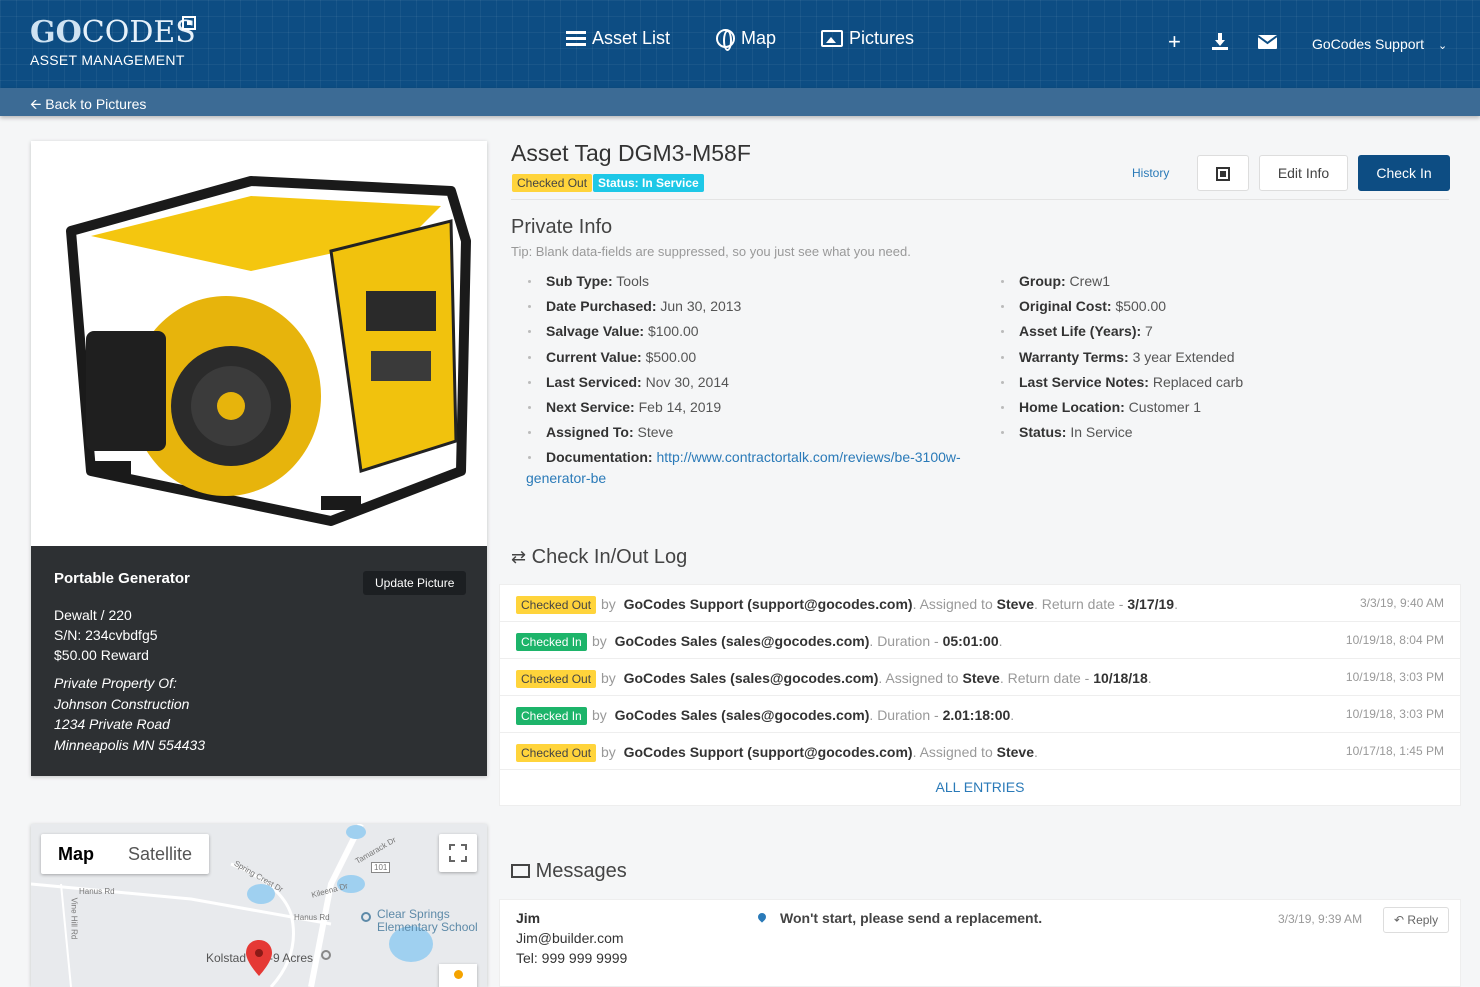  What do you see at coordinates (570, 938) in the screenshot?
I see `message-sender-email: Jim@builder.com` at bounding box center [570, 938].